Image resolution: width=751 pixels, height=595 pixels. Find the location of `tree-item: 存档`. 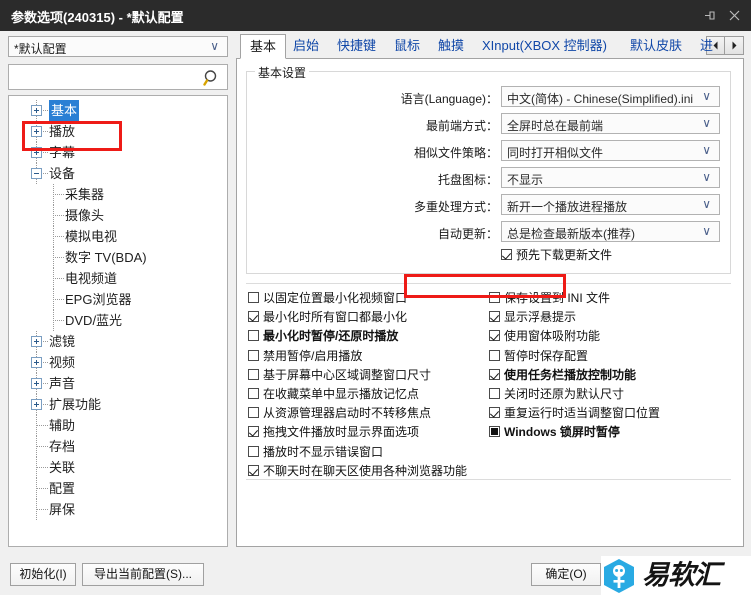

tree-item: 存档 is located at coordinates (118, 446).